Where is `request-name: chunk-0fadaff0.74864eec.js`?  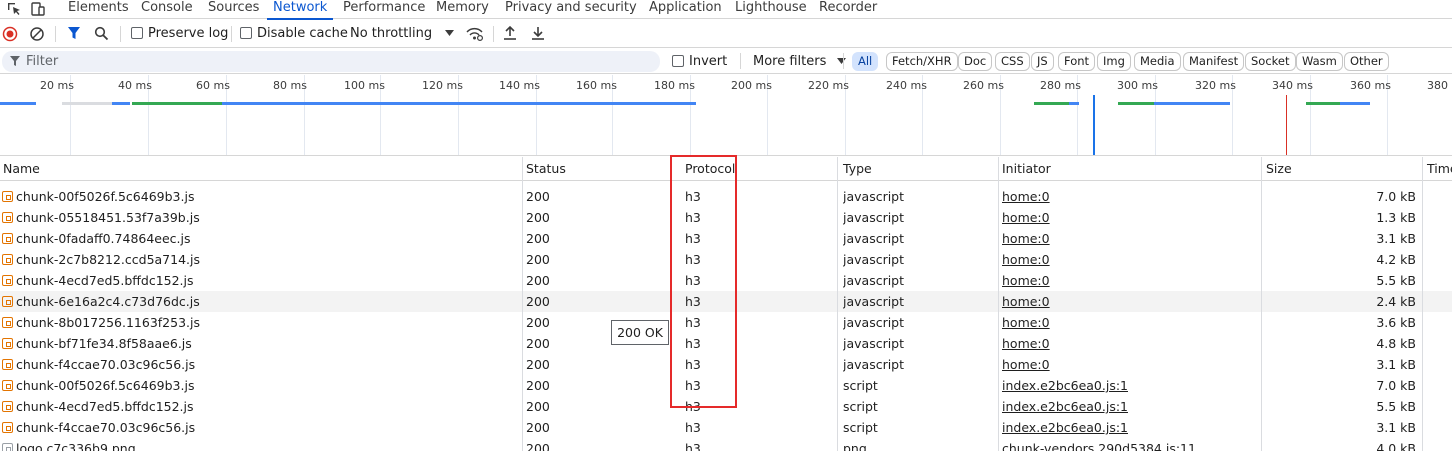
request-name: chunk-0fadaff0.74864eec.js is located at coordinates (103, 238).